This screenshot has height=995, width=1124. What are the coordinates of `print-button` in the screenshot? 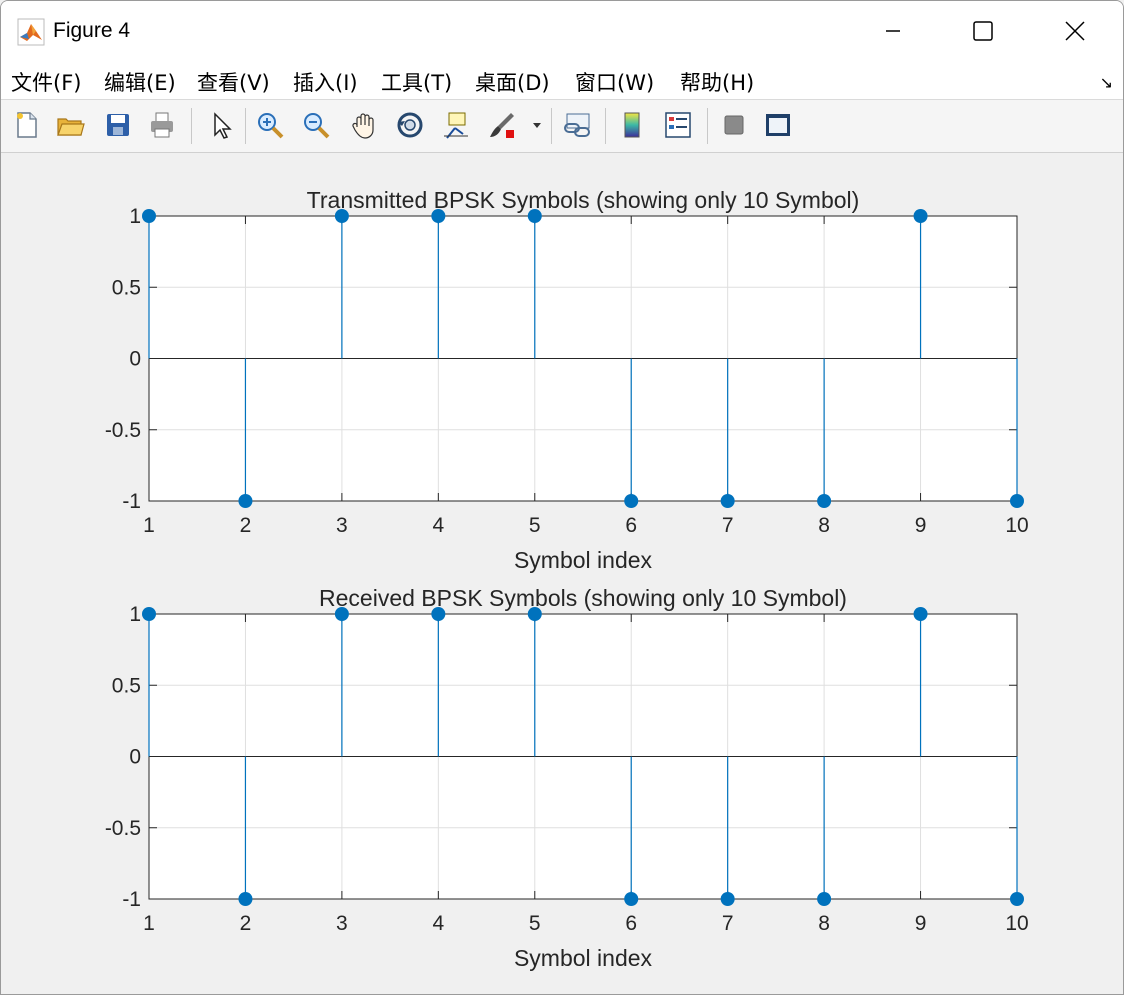 It's located at (162, 125).